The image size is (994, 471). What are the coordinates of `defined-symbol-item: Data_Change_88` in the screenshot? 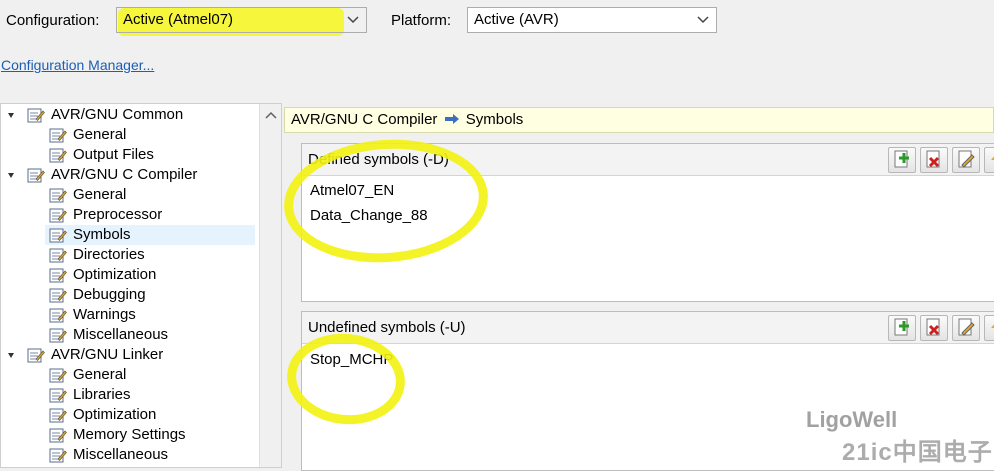 It's located at (369, 215).